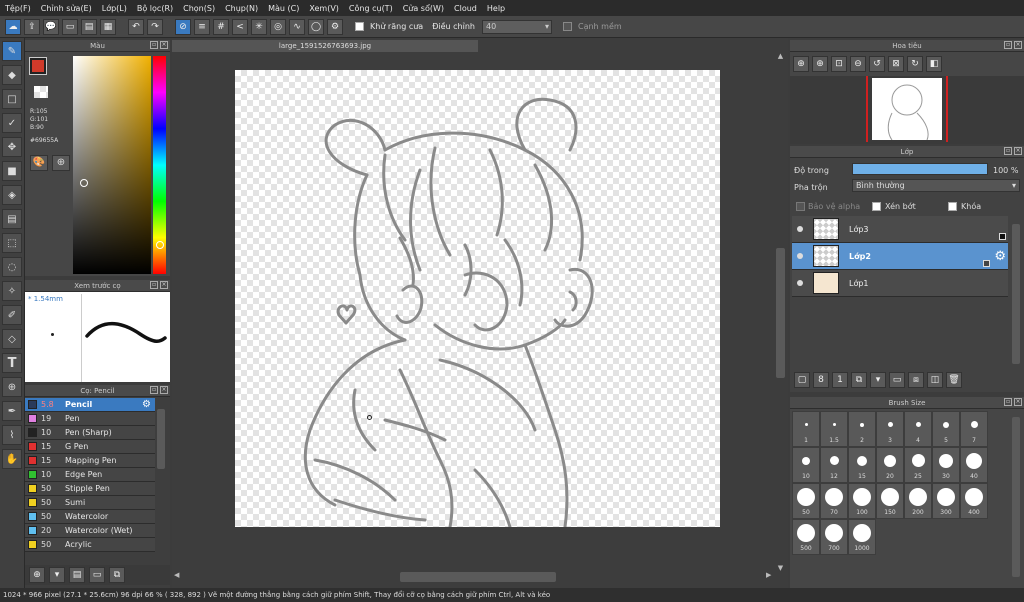 The width and height of the screenshot is (1024, 602). I want to click on palette-icon: 🎨, so click(39, 163).